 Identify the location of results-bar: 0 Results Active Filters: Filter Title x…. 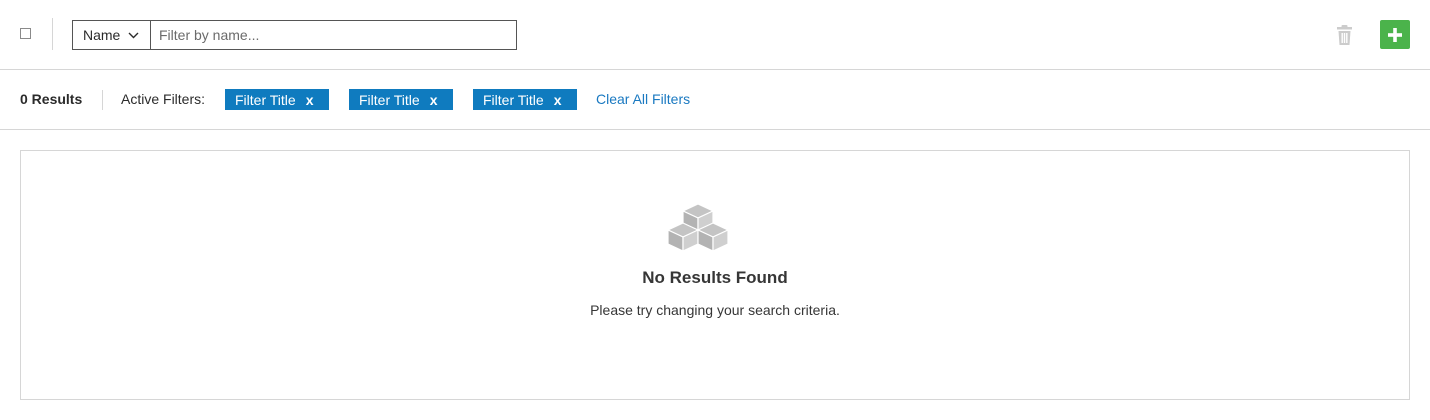
(715, 100).